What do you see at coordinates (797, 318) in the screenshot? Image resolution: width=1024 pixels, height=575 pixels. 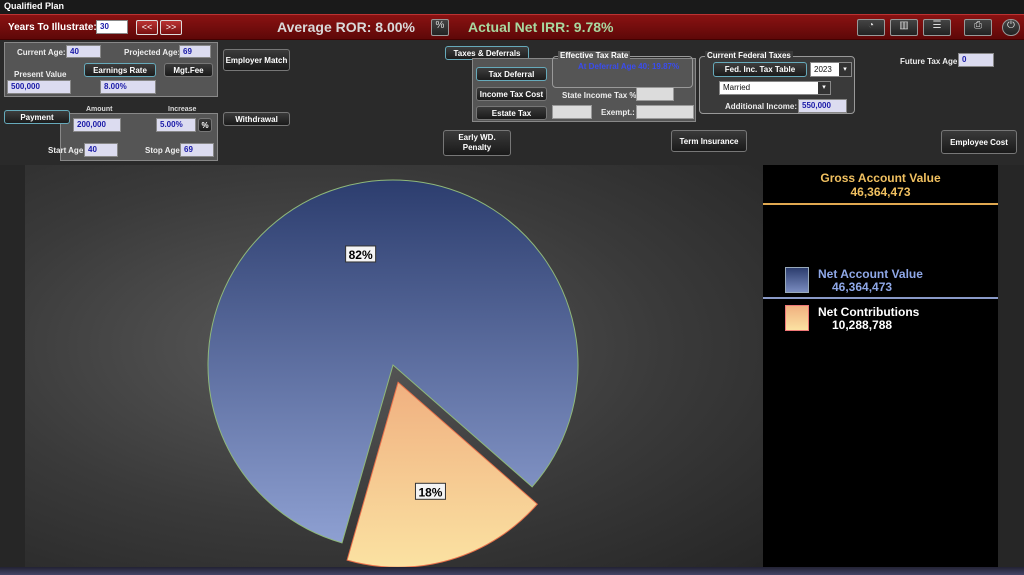 I see `net-contrib-swatch` at bounding box center [797, 318].